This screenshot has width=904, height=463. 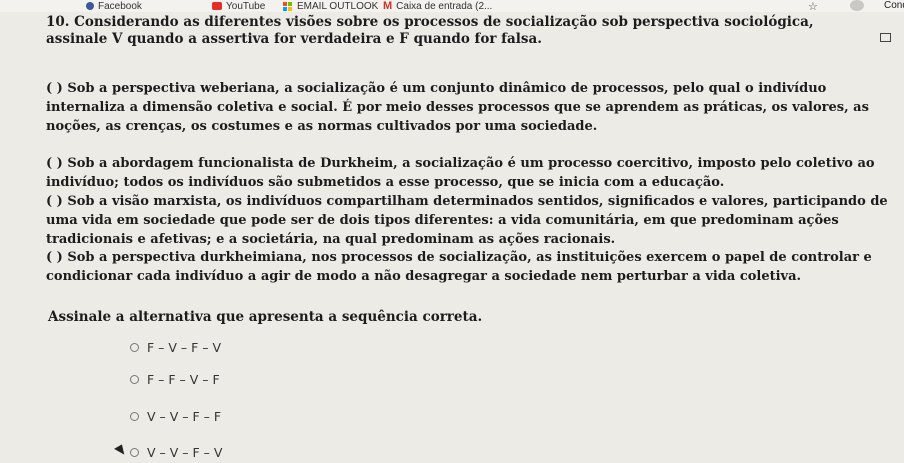 I want to click on bookmark-facebook: Facebook, so click(x=114, y=6).